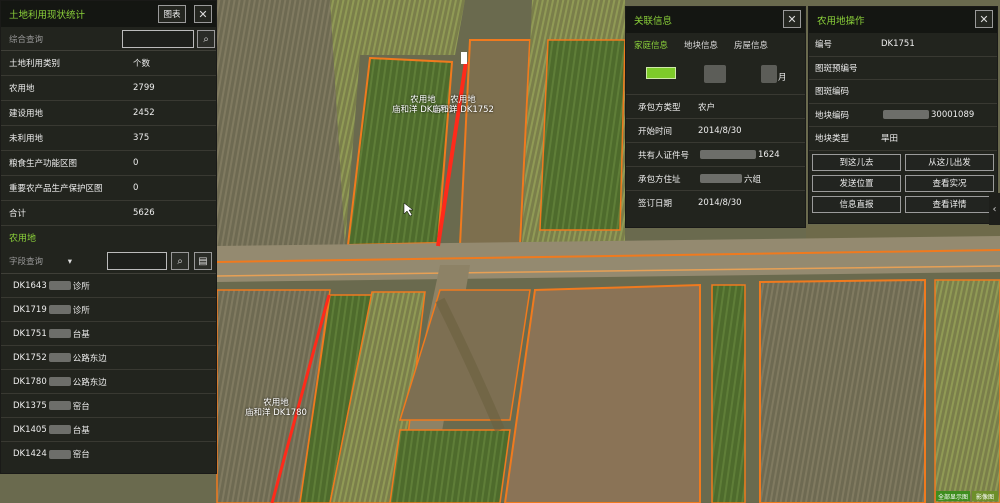  Describe the element at coordinates (108, 188) in the screenshot. I see `stats-row: 重要农产品生产保护区图 0` at that location.